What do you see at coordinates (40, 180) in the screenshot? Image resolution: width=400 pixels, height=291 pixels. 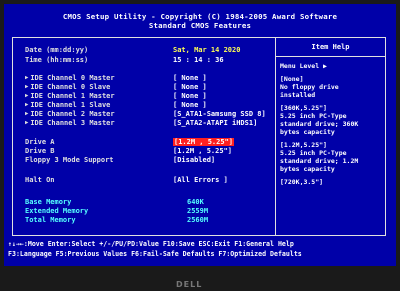 I see `halt-on-label: Halt On` at bounding box center [40, 180].